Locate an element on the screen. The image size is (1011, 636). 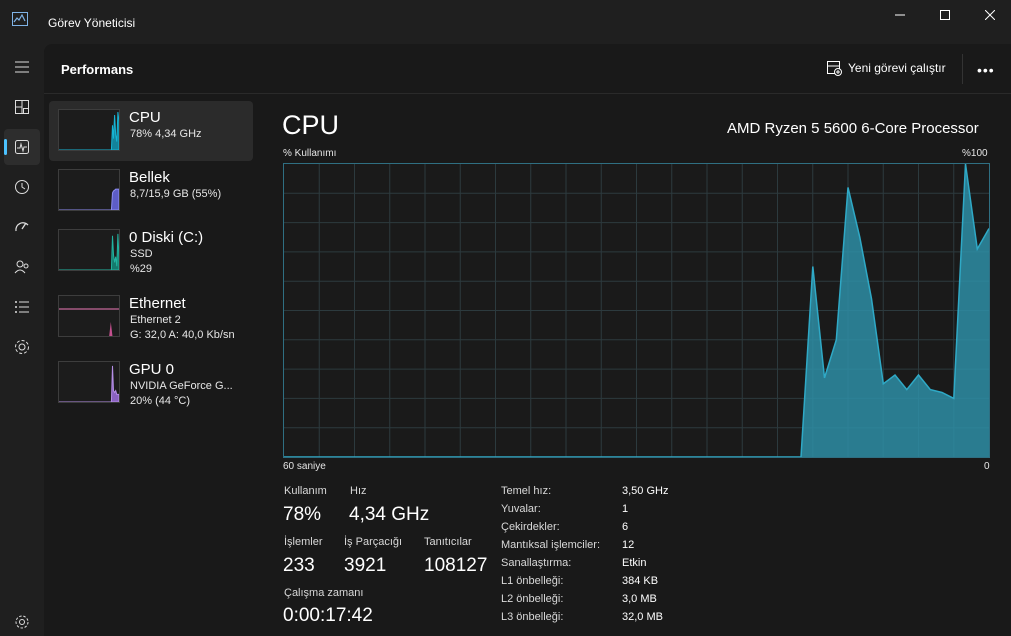
list-item-title: Bellek is located at coordinates (149, 177).